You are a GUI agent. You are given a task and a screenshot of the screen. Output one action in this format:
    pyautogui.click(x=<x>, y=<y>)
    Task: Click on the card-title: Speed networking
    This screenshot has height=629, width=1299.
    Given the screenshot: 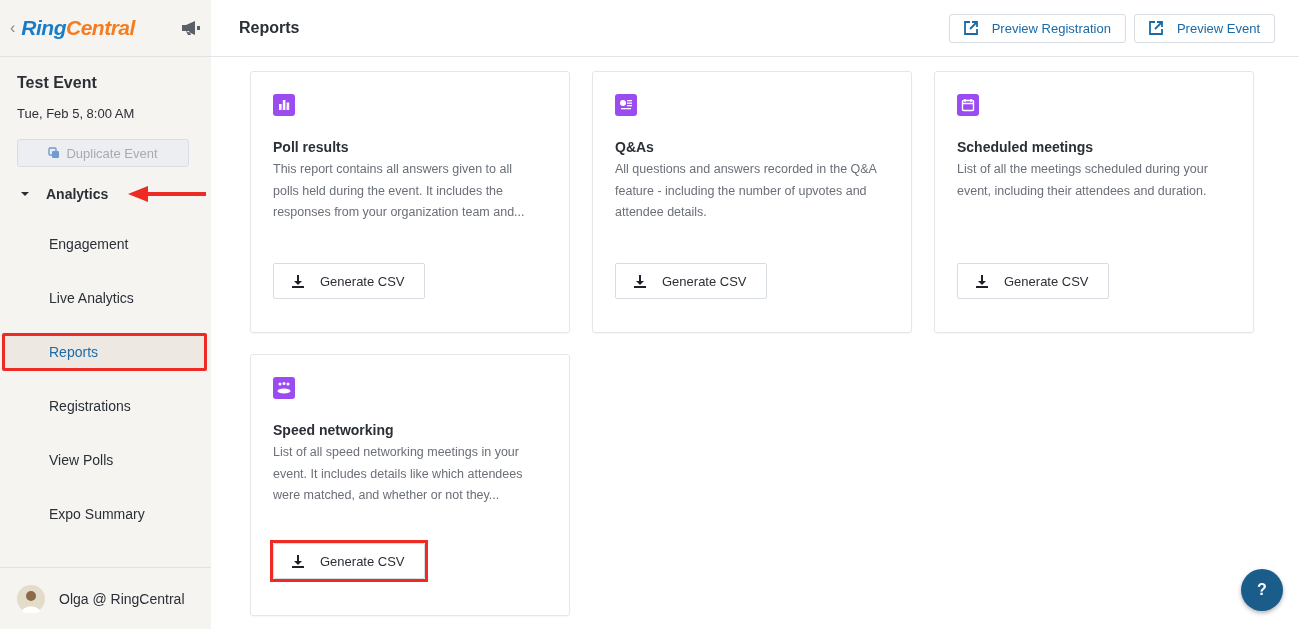 What is the action you would take?
    pyautogui.click(x=334, y=430)
    